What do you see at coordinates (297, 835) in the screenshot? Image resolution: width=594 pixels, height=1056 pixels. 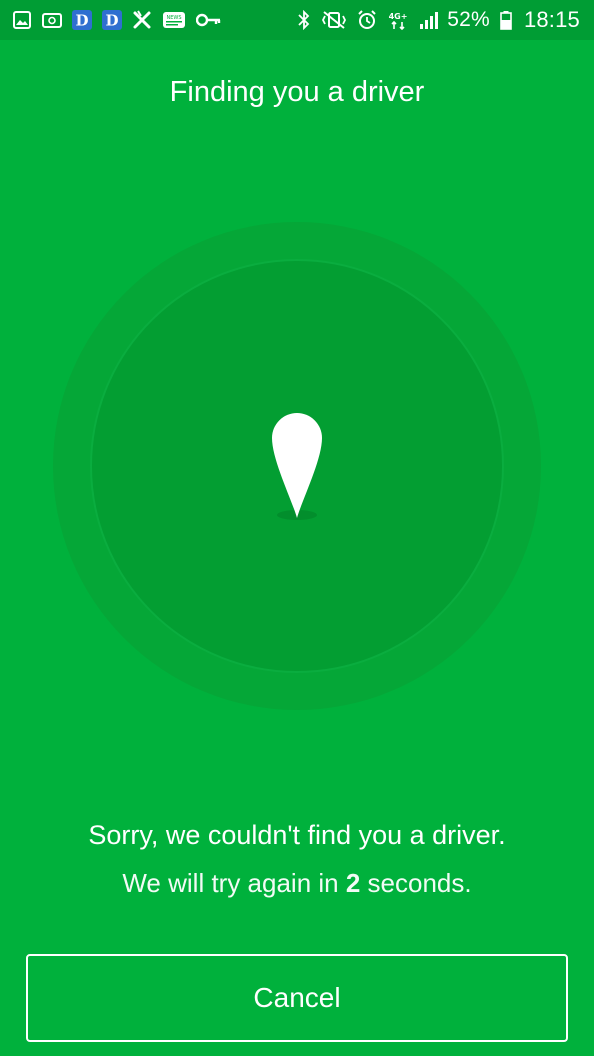 I see `no-driver-message: Sorry, we couldn't find you a driver.` at bounding box center [297, 835].